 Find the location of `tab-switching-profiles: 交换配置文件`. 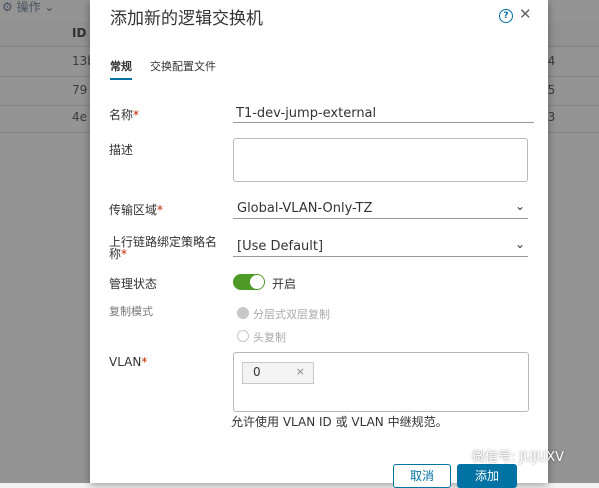

tab-switching-profiles: 交换配置文件 is located at coordinates (183, 66).